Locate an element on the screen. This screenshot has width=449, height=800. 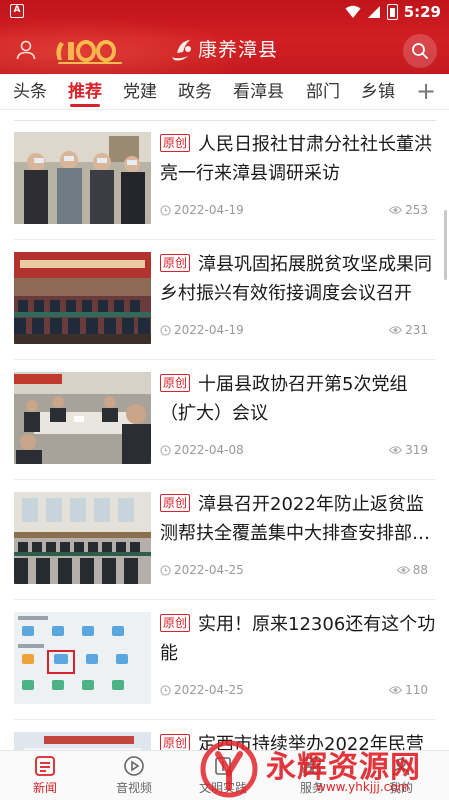
centenary-emblem-logo is located at coordinates (89, 52).